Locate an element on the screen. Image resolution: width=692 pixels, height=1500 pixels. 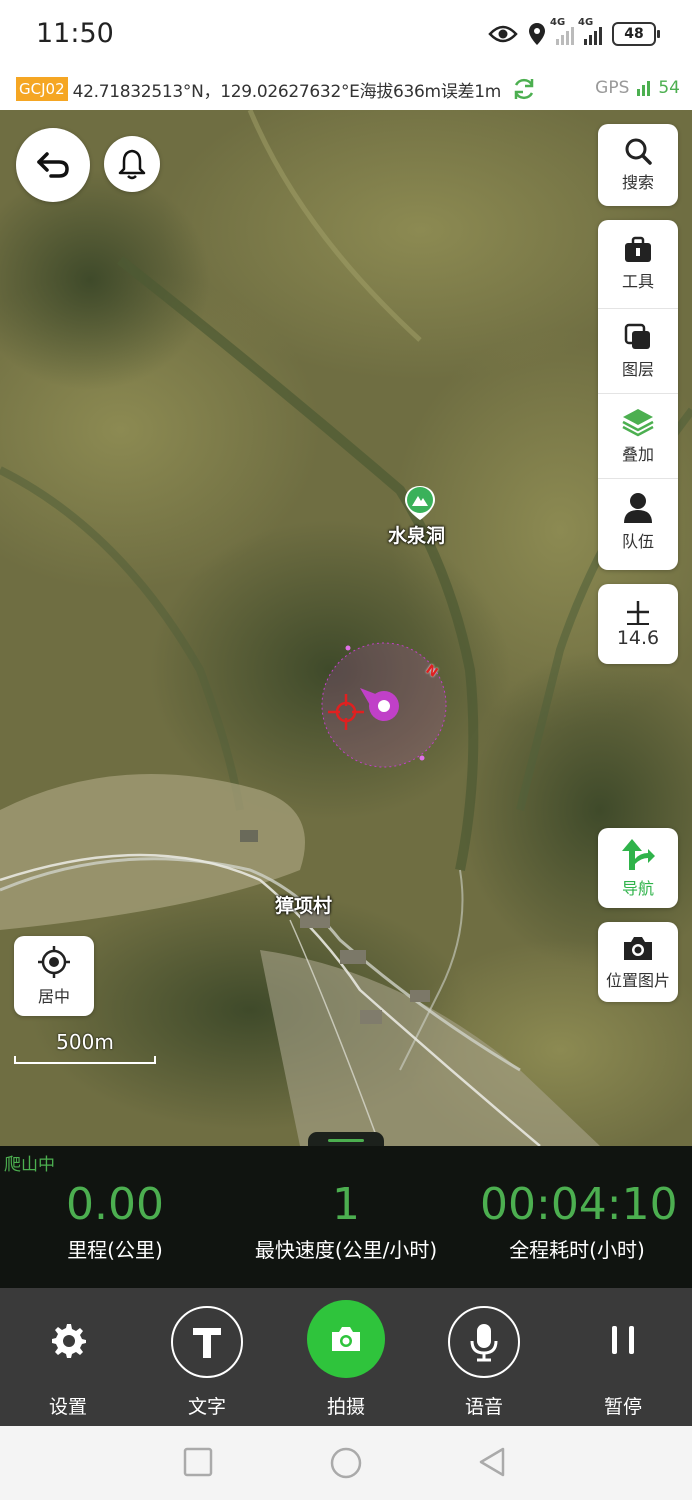
scale-bar is located at coordinates (85, 1060).